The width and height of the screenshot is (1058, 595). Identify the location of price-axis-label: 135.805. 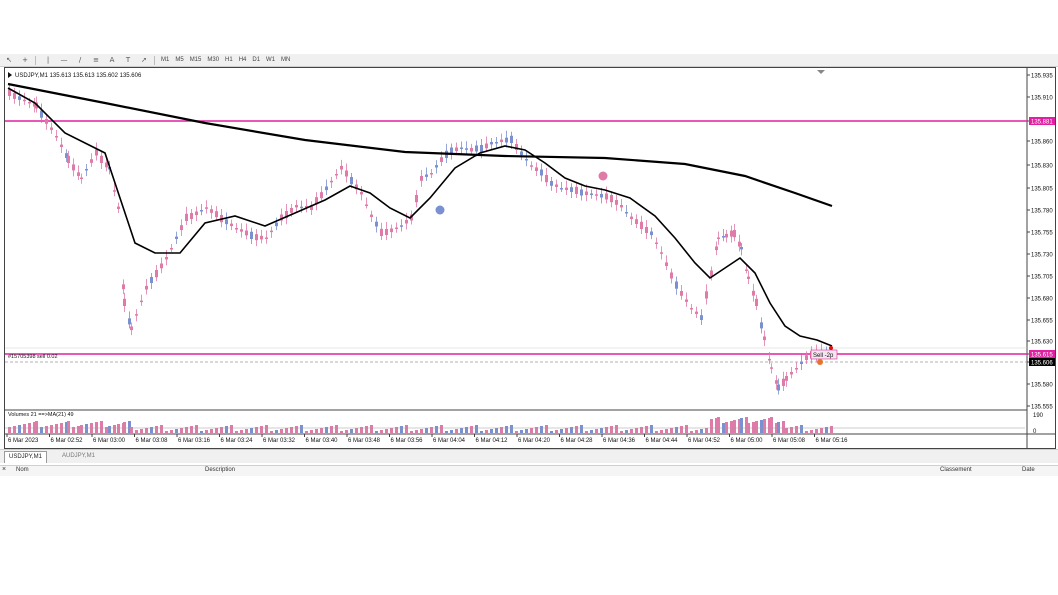
(1042, 190).